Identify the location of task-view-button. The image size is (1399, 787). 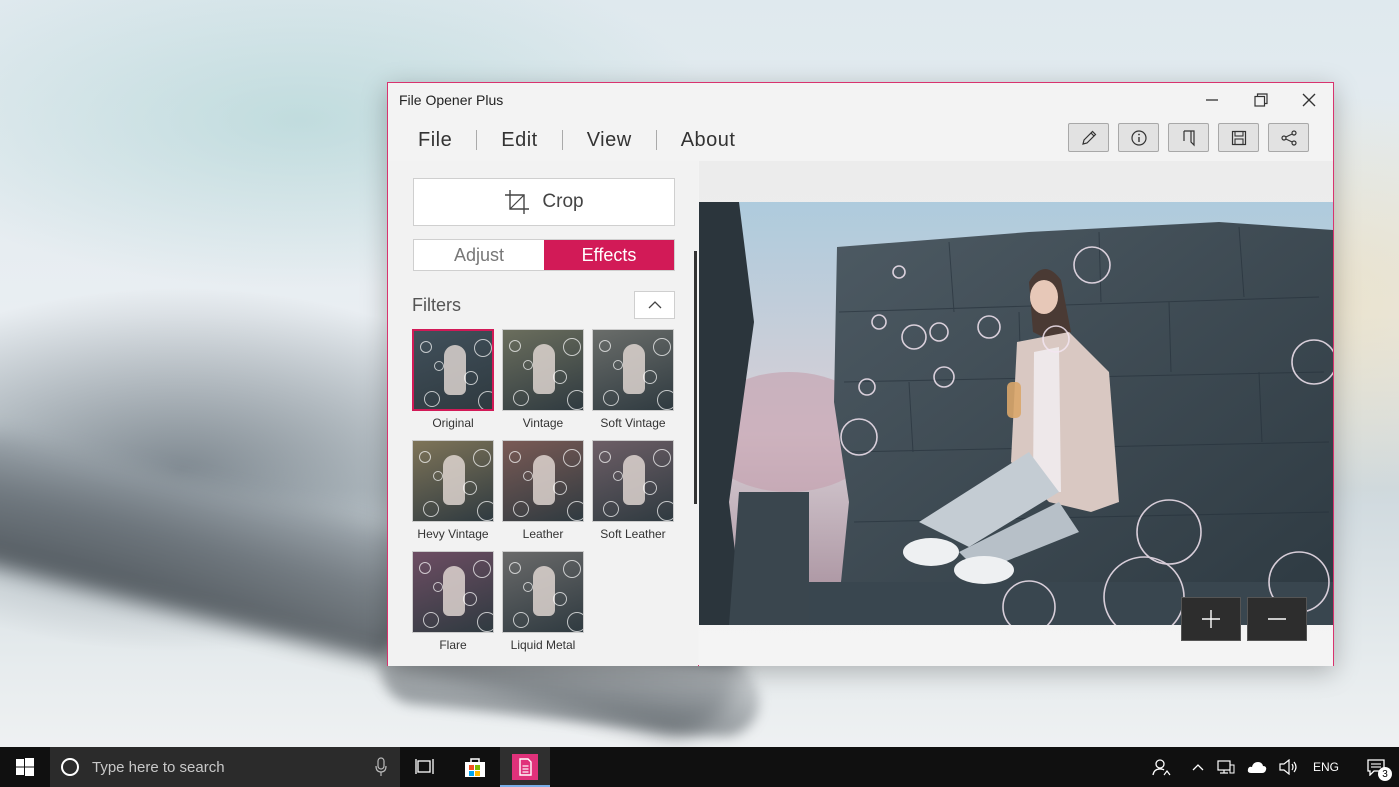
(425, 767).